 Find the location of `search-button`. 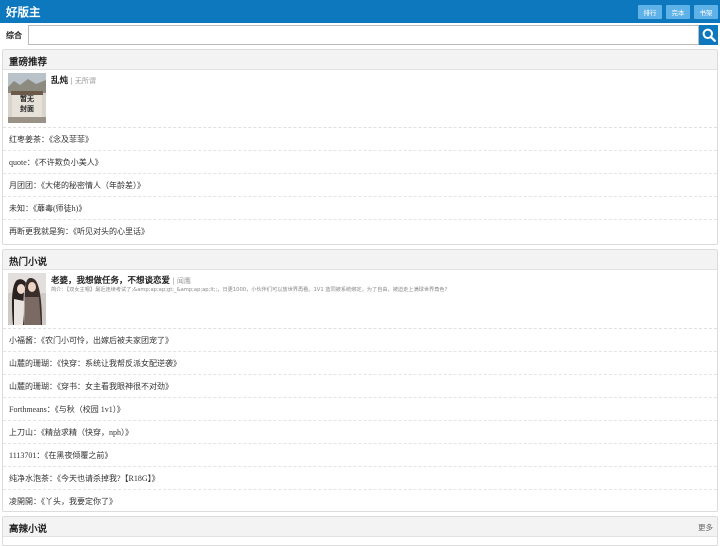

search-button is located at coordinates (708, 35).